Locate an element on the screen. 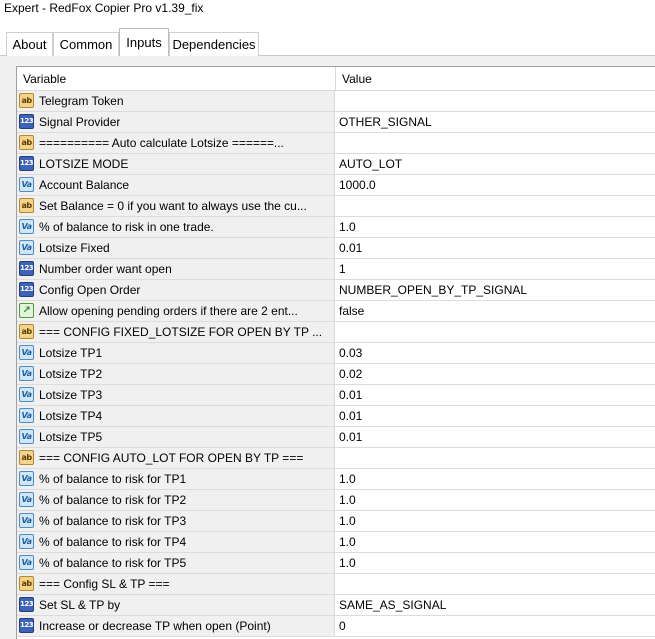 The height and width of the screenshot is (639, 655). variable-name: Lotsize TP2 is located at coordinates (71, 374).